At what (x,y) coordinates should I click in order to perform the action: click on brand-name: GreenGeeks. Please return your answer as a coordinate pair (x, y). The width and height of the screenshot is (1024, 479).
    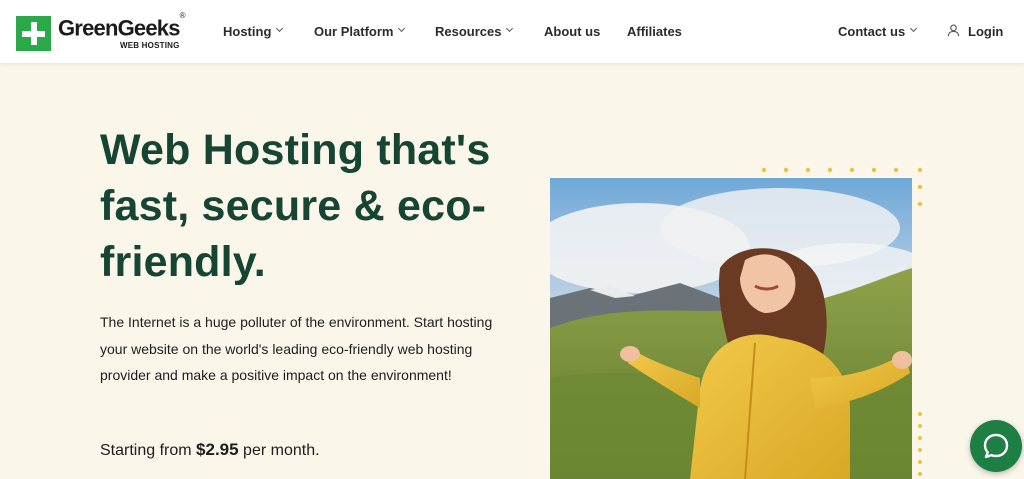
    Looking at the image, I should click on (119, 28).